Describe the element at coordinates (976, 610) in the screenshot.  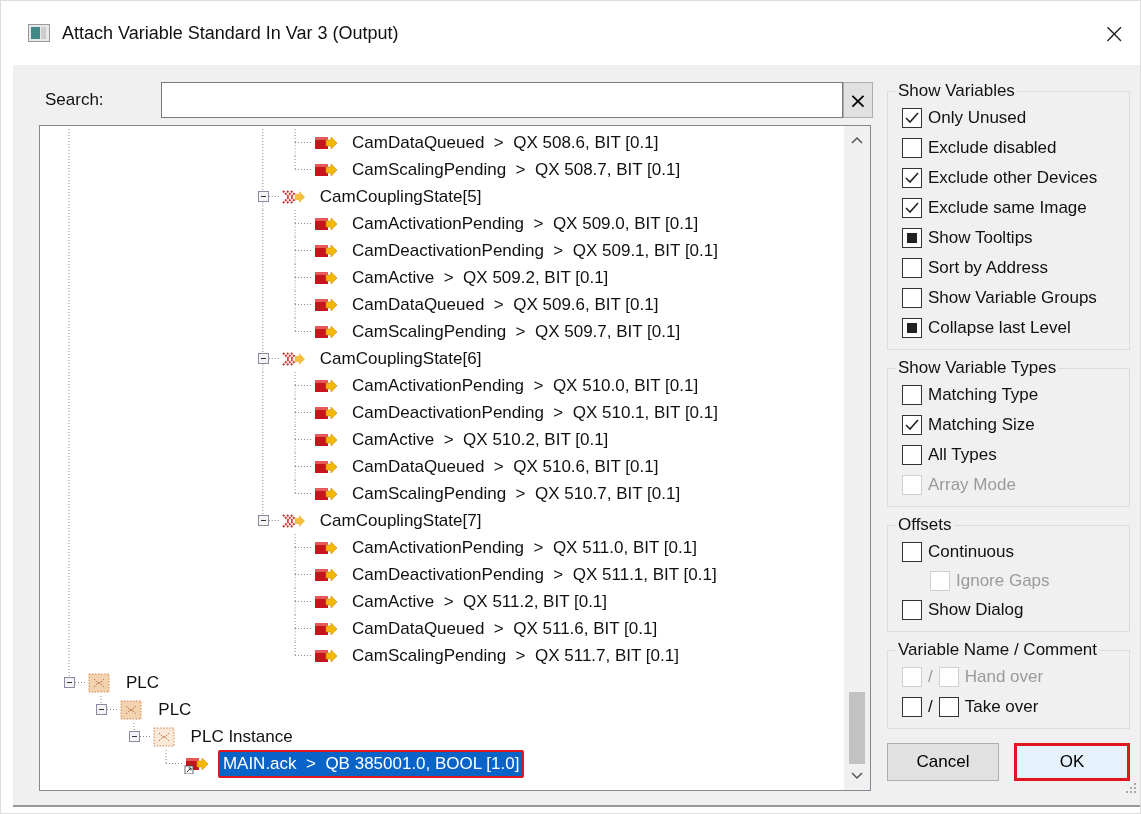
I see `option-label: Show Dialog` at that location.